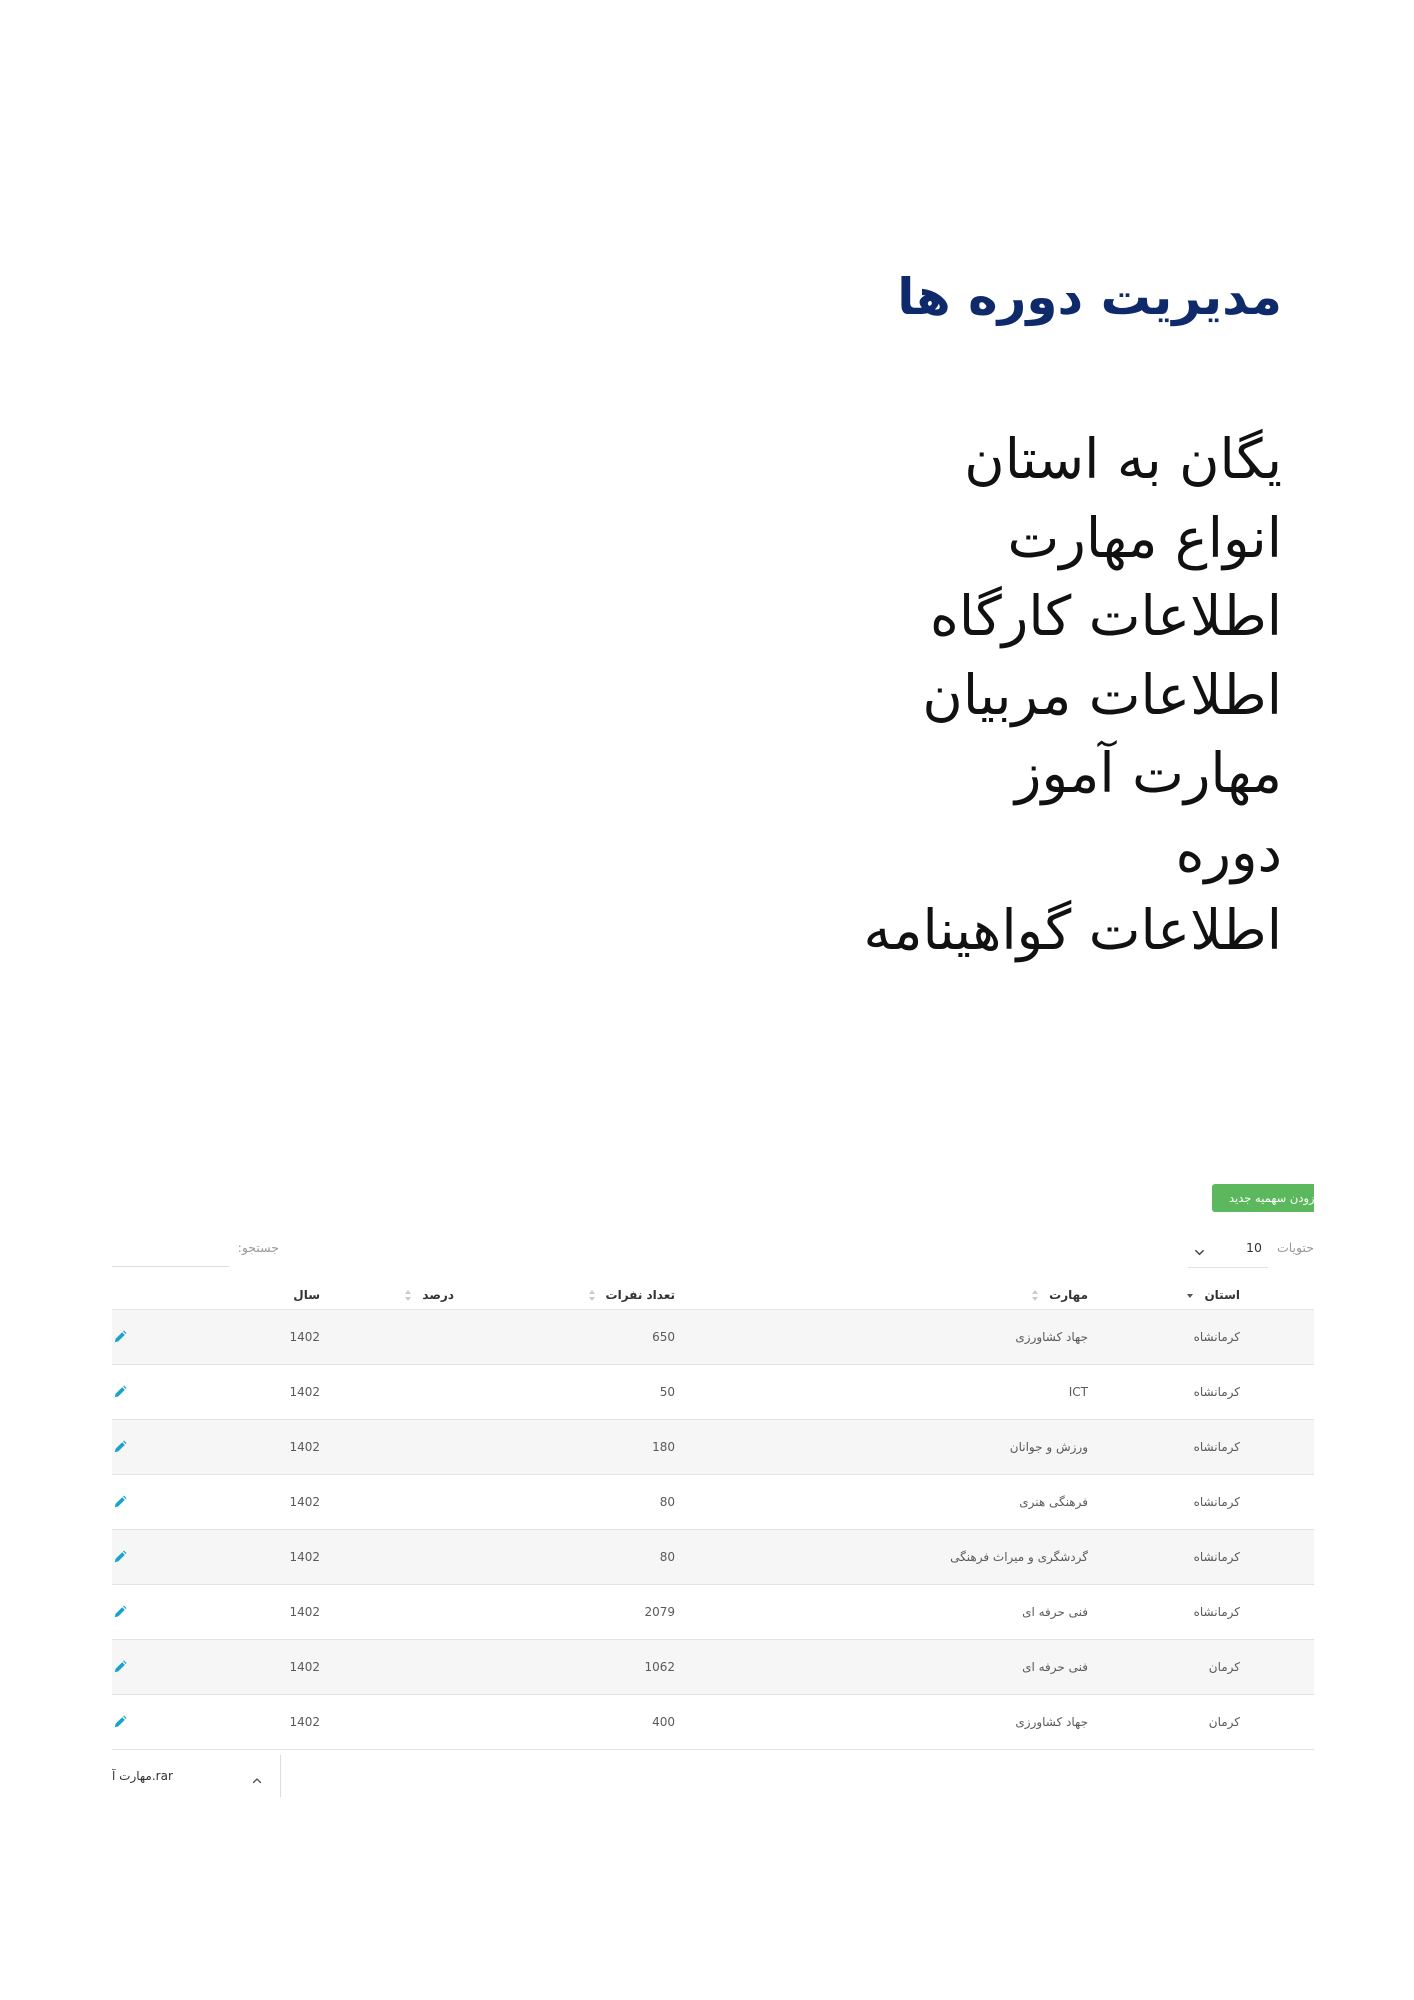  What do you see at coordinates (713, 1501) in the screenshot?
I see `table-row: کرمانشاه فرهنگی هنری 80 1402` at bounding box center [713, 1501].